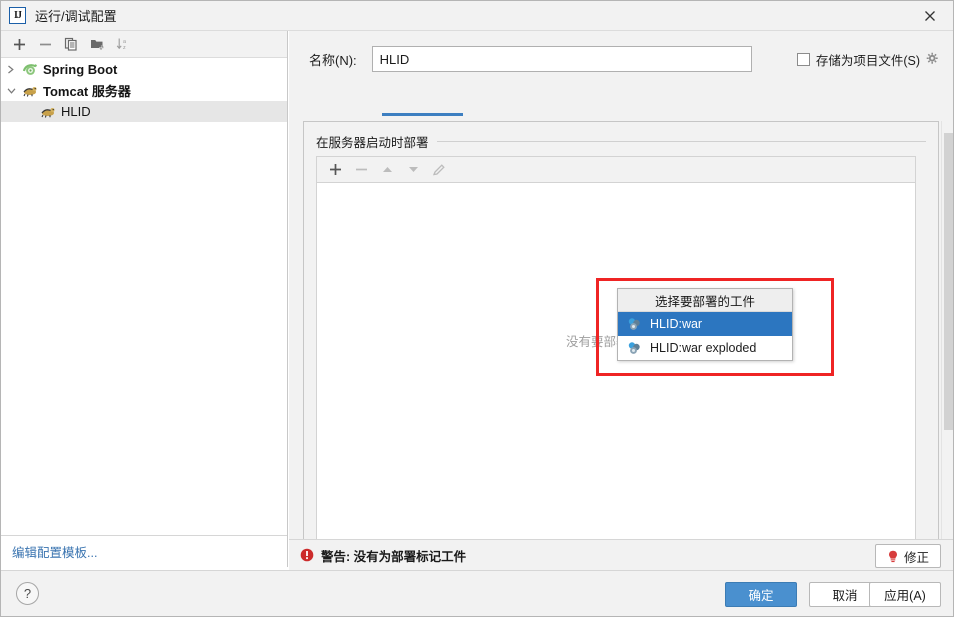  What do you see at coordinates (803, 59) in the screenshot?
I see `store-as-project-file-checkbox` at bounding box center [803, 59].